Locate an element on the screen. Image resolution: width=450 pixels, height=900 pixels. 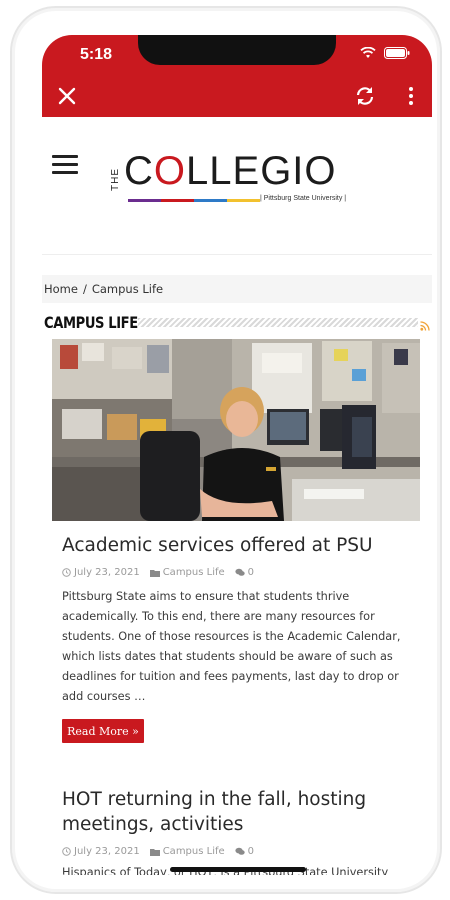
logo-wordmark: COLLEGIO is located at coordinates (230, 171).